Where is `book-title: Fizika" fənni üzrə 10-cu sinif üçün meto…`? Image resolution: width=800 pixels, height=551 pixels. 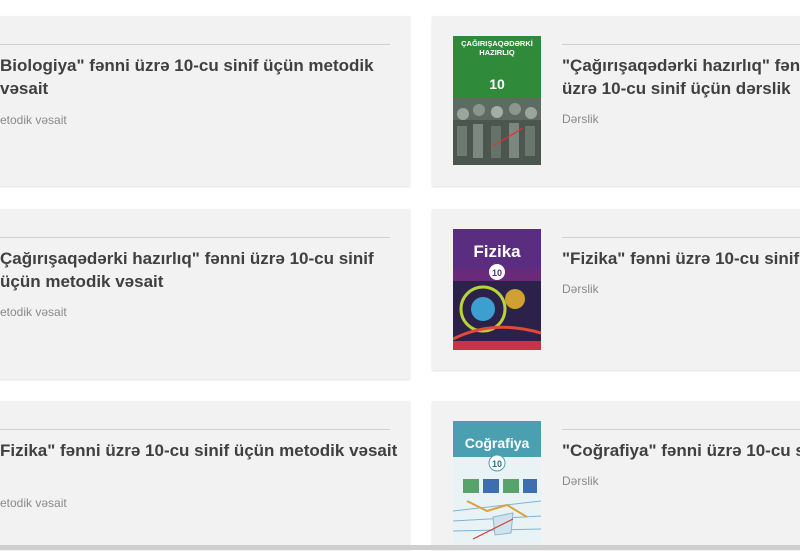
book-title: Fizika" fənni üzrə 10-cu sinif üçün meto… is located at coordinates (200, 450).